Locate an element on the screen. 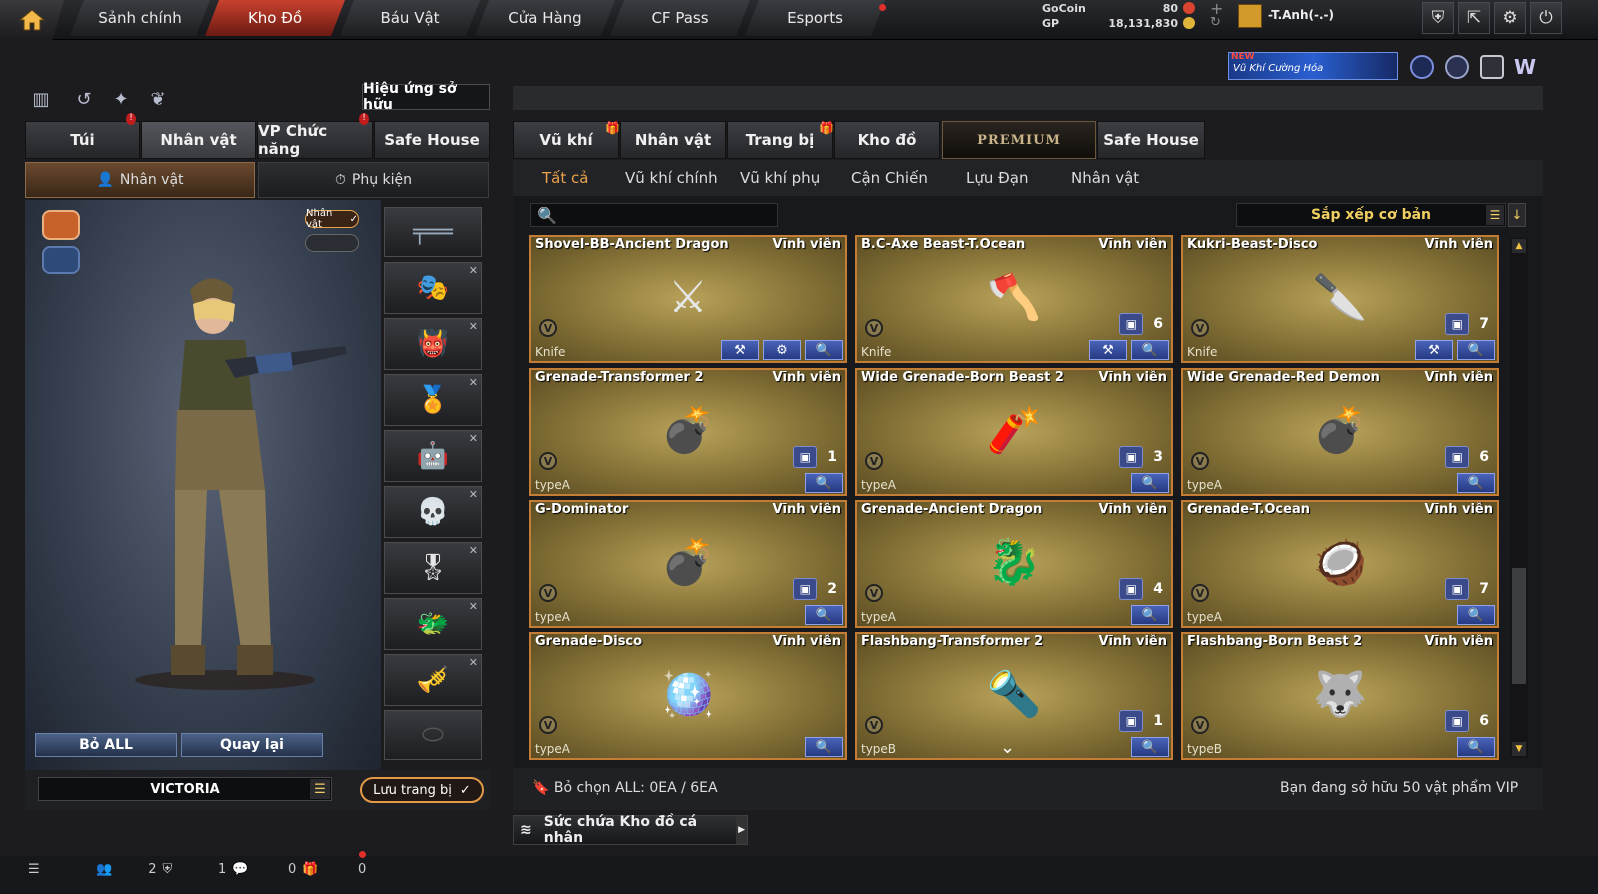 The image size is (1598, 894). owned-effects-button: Hiệu ứng sở hữu is located at coordinates (426, 97).